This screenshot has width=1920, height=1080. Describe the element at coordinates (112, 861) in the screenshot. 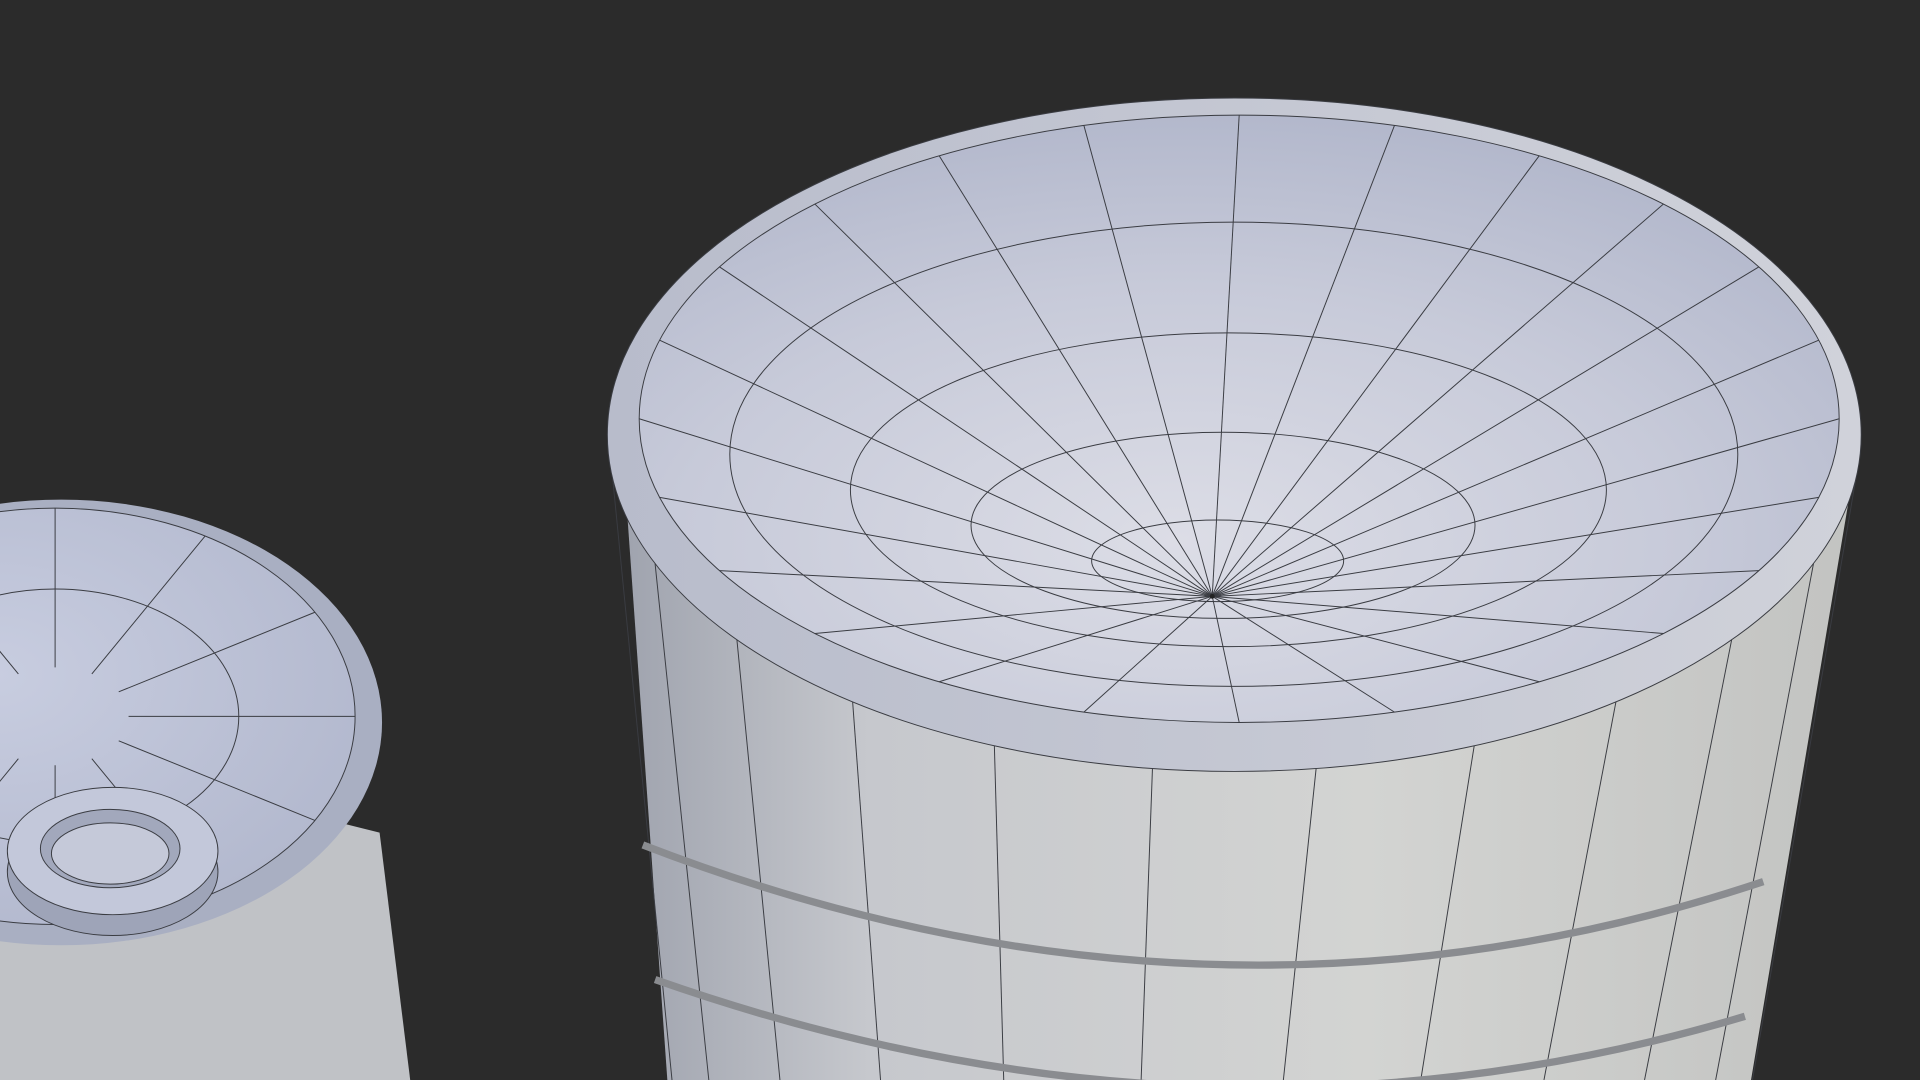

I see `bung-cap` at that location.